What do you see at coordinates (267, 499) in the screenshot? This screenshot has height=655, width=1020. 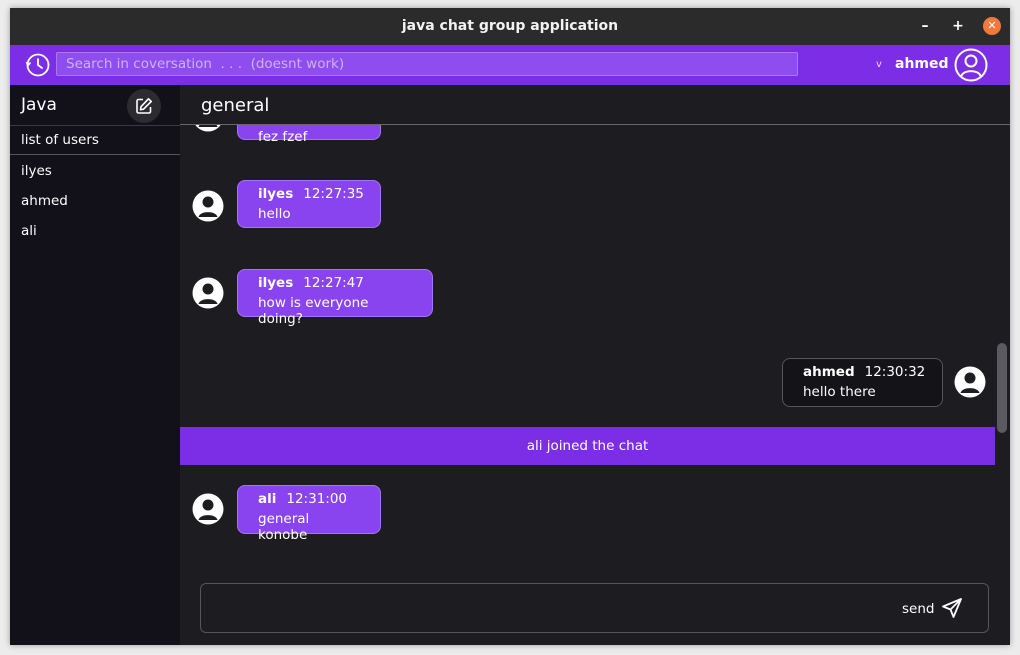 I see `message-author: ali` at bounding box center [267, 499].